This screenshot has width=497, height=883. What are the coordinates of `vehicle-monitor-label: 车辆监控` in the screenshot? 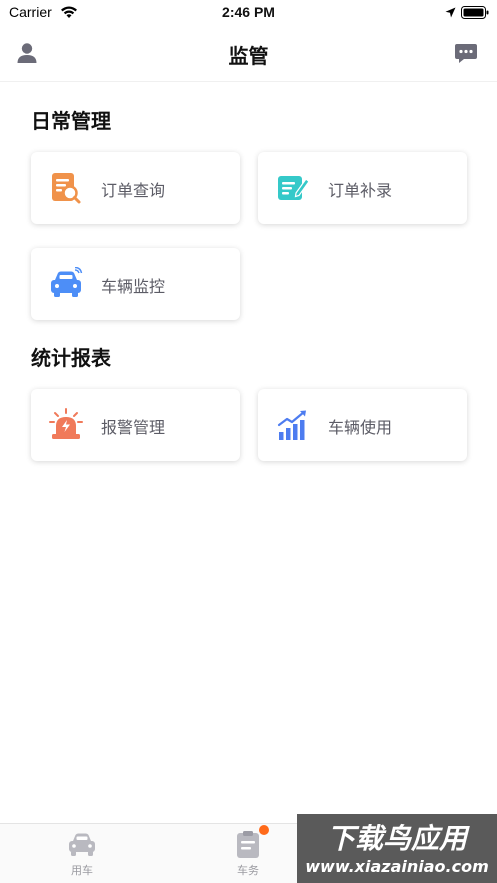 It's located at (133, 286).